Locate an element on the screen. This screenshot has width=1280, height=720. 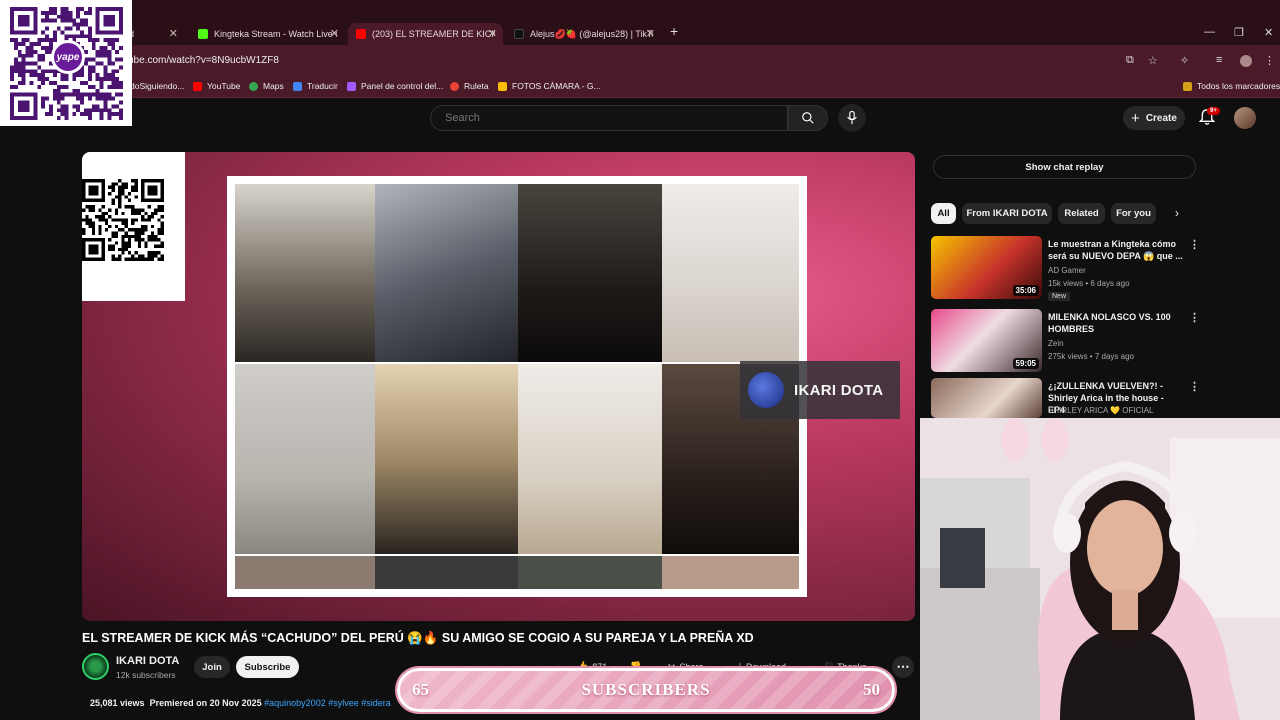
extensions-icon: ✧ is located at coordinates (1184, 60).